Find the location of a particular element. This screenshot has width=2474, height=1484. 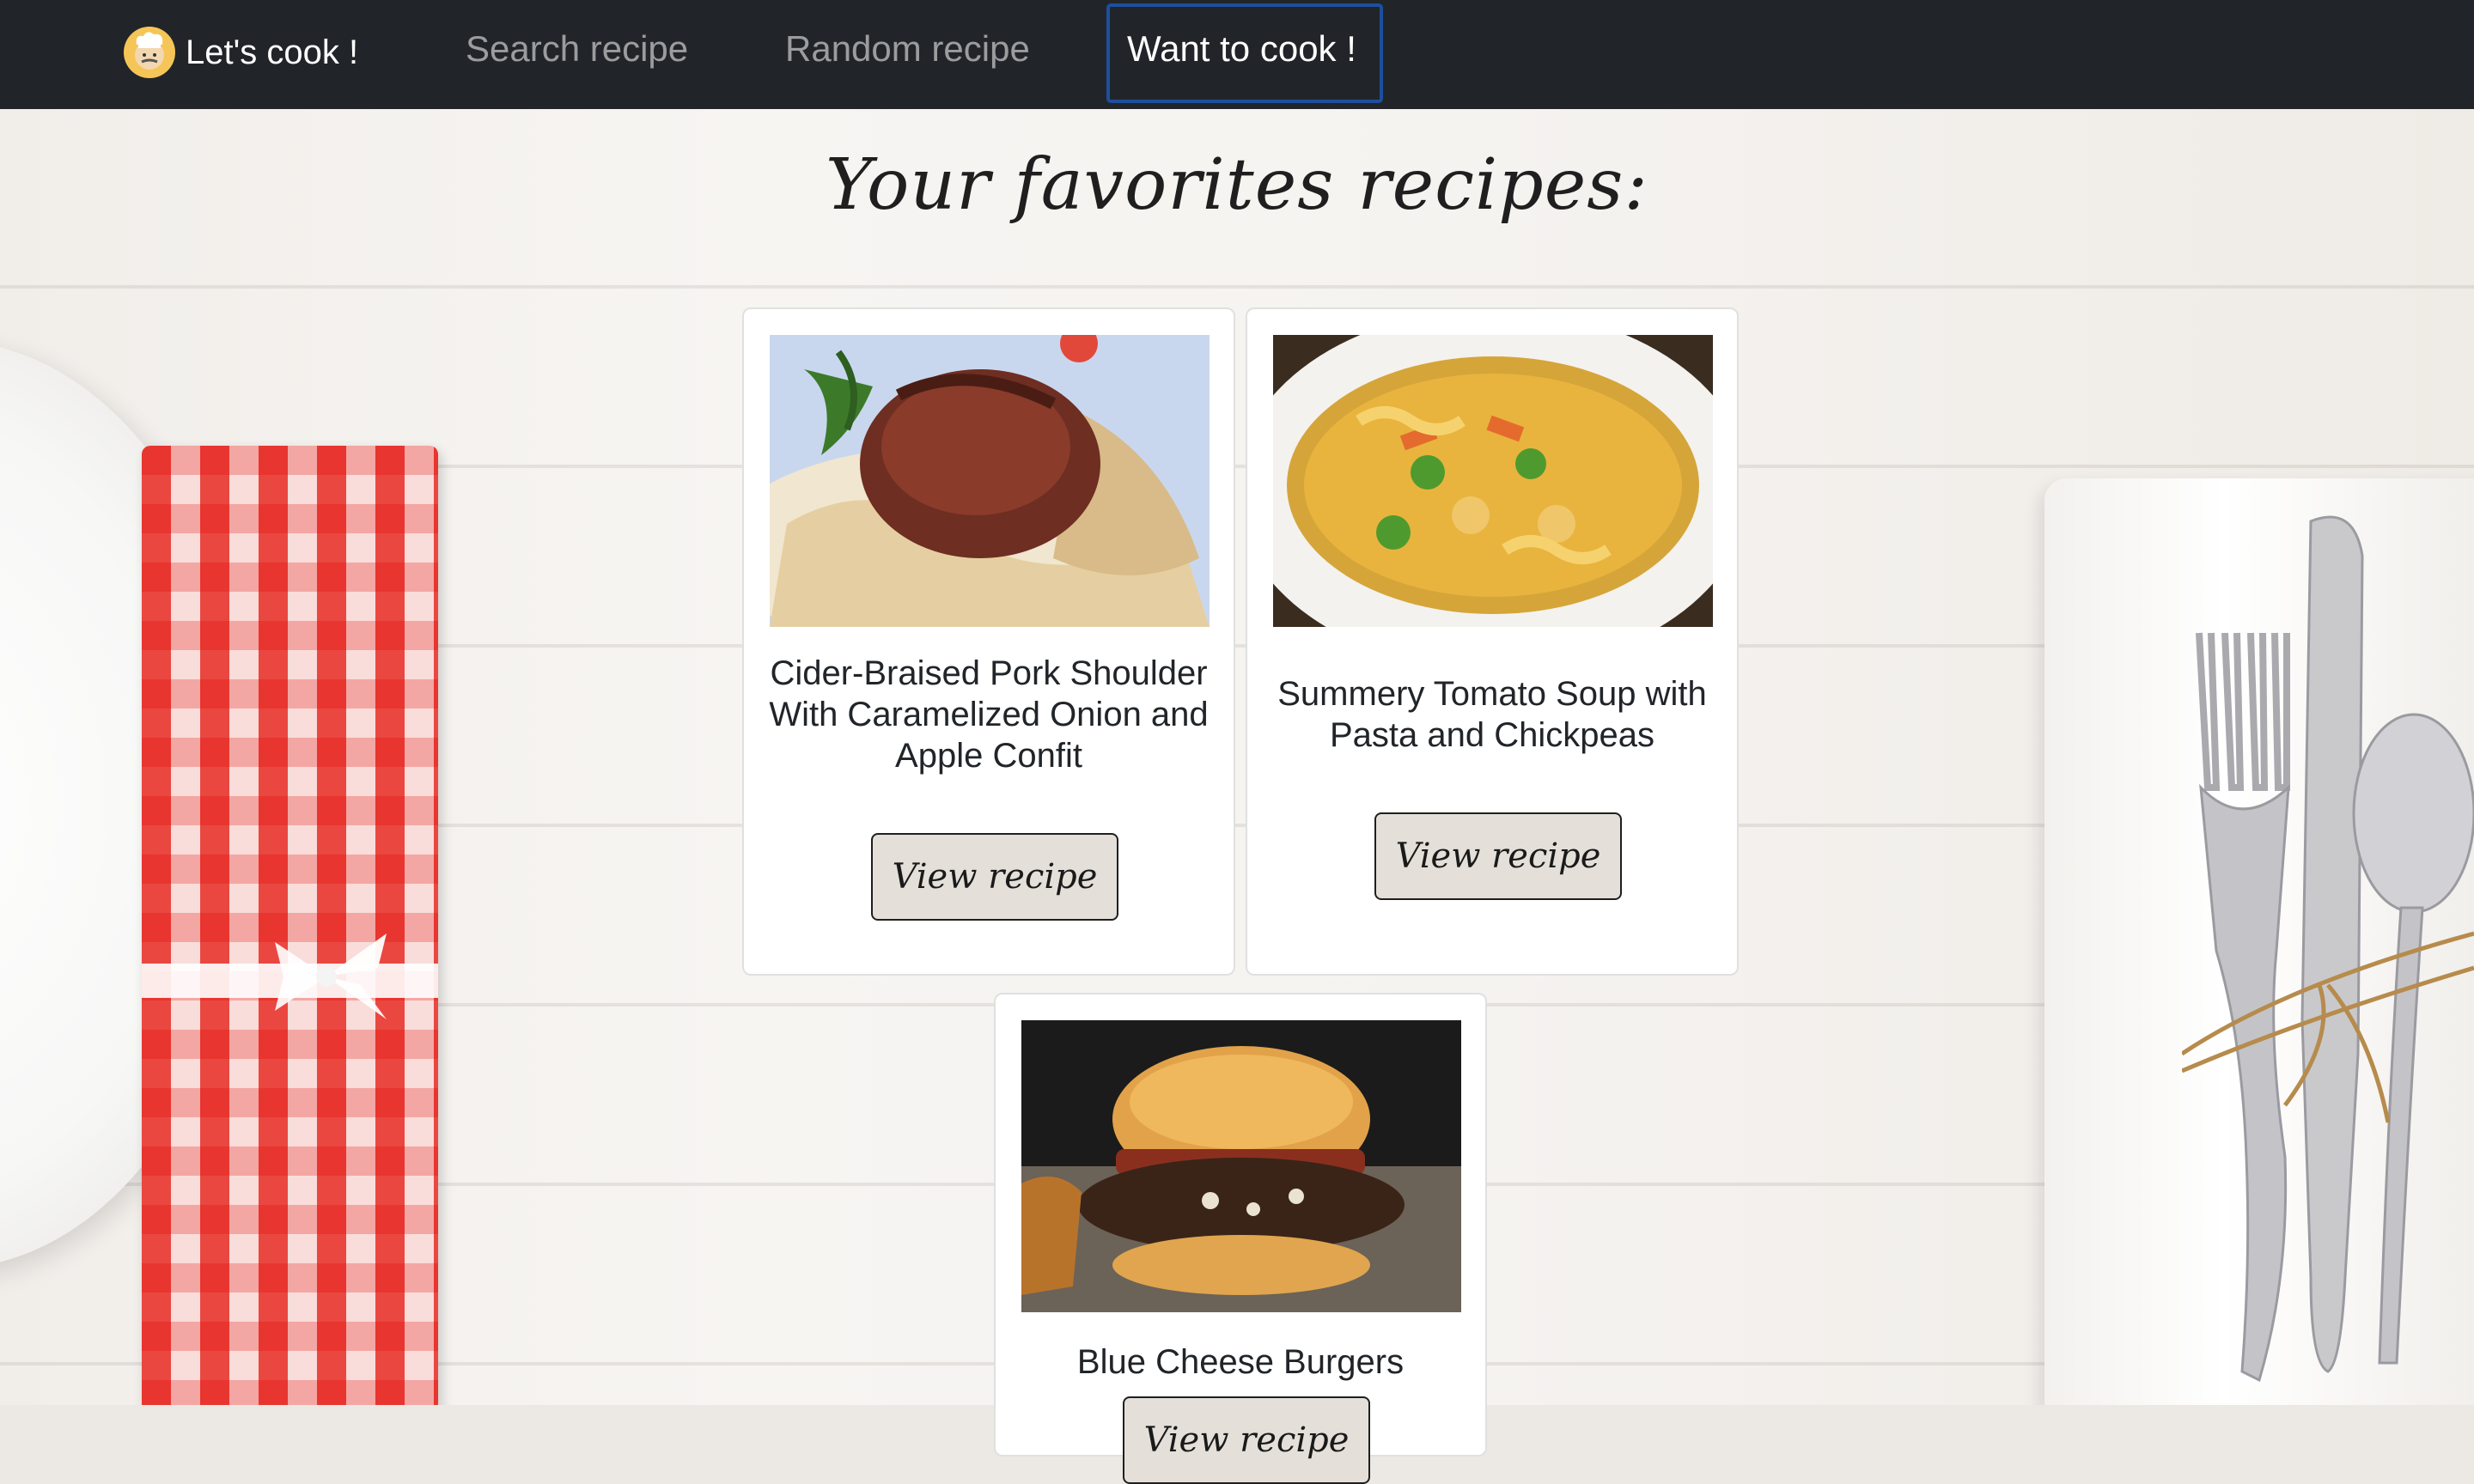

chef-logo-icon is located at coordinates (149, 52).